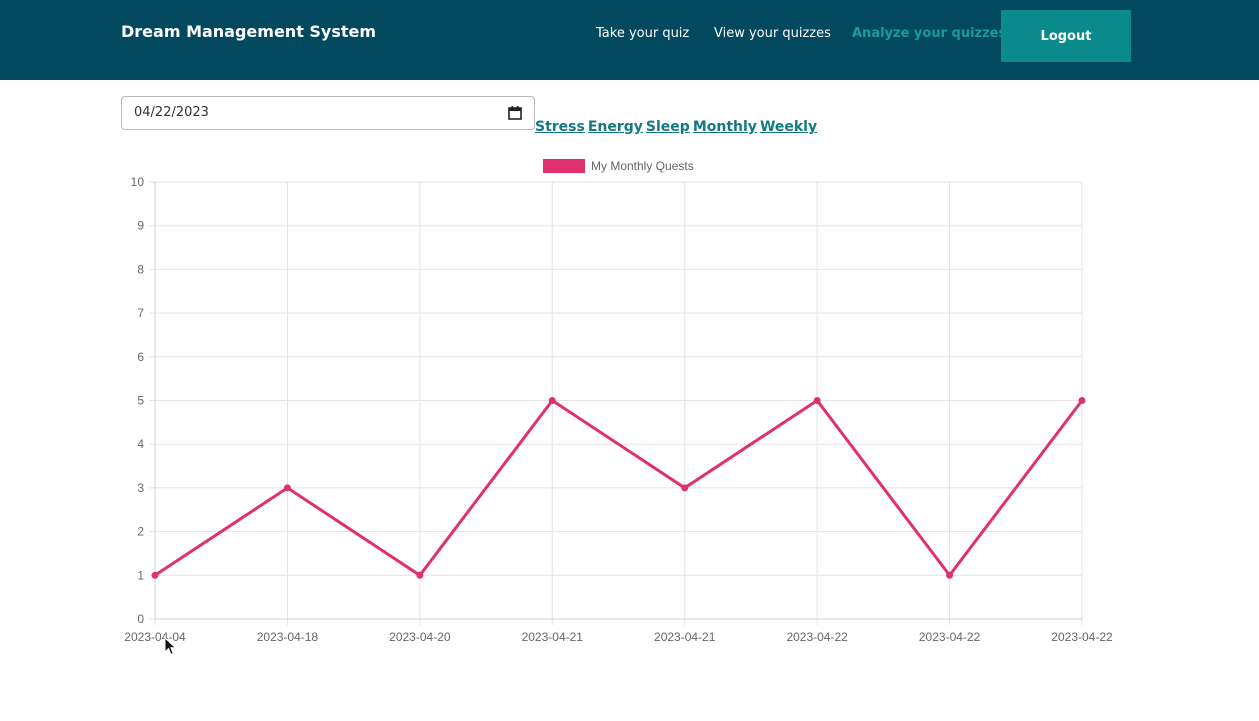 Image resolution: width=1259 pixels, height=721 pixels. What do you see at coordinates (420, 637) in the screenshot?
I see `x-tick-label: 2023-04-20` at bounding box center [420, 637].